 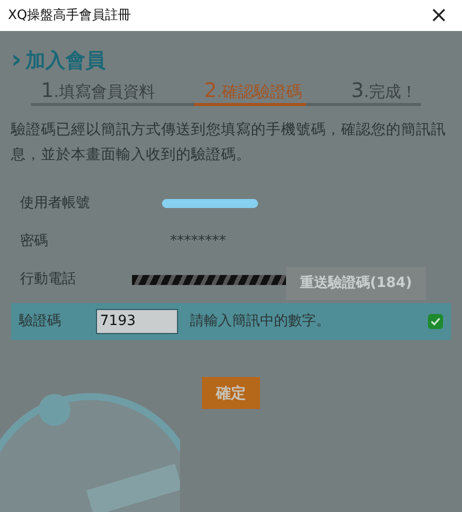 What do you see at coordinates (66, 60) in the screenshot?
I see `page-heading: 加入會員` at bounding box center [66, 60].